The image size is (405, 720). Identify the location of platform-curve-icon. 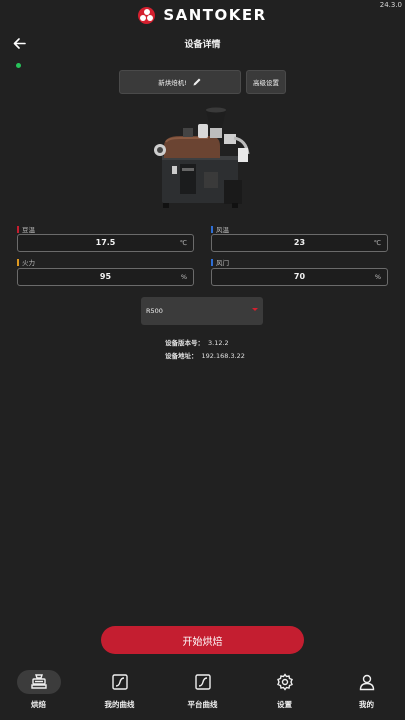
(203, 682).